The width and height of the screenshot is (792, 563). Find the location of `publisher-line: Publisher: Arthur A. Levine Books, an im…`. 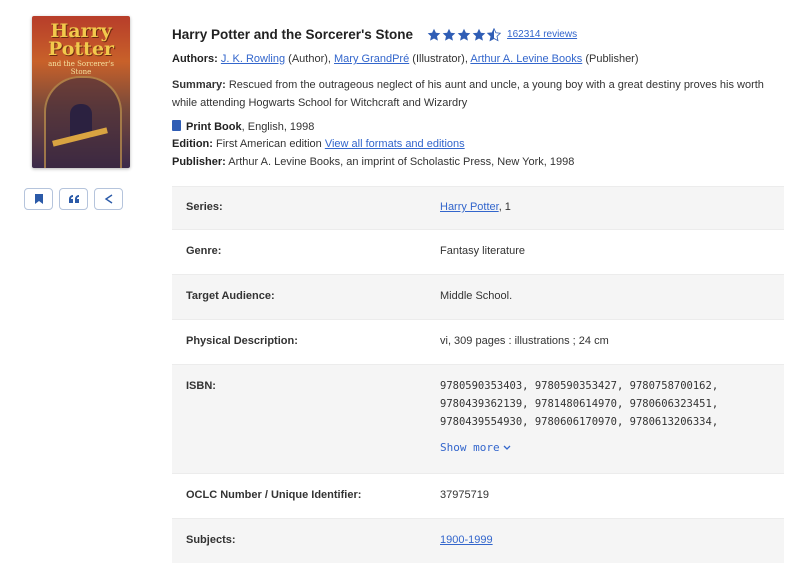

publisher-line: Publisher: Arthur A. Levine Books, an im… is located at coordinates (373, 162).